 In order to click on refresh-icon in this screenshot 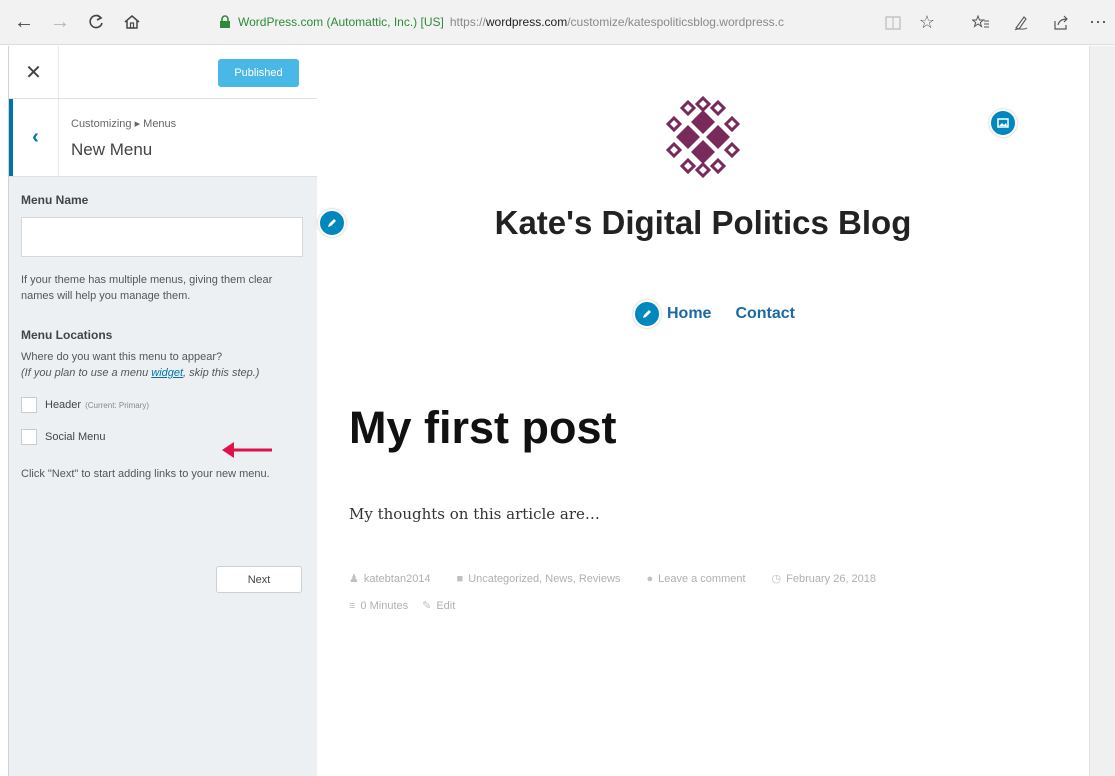, I will do `click(96, 22)`.